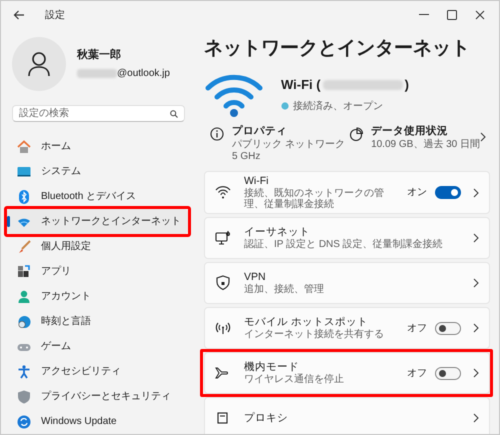  I want to click on profile-email: @outlook.jp, so click(143, 73).